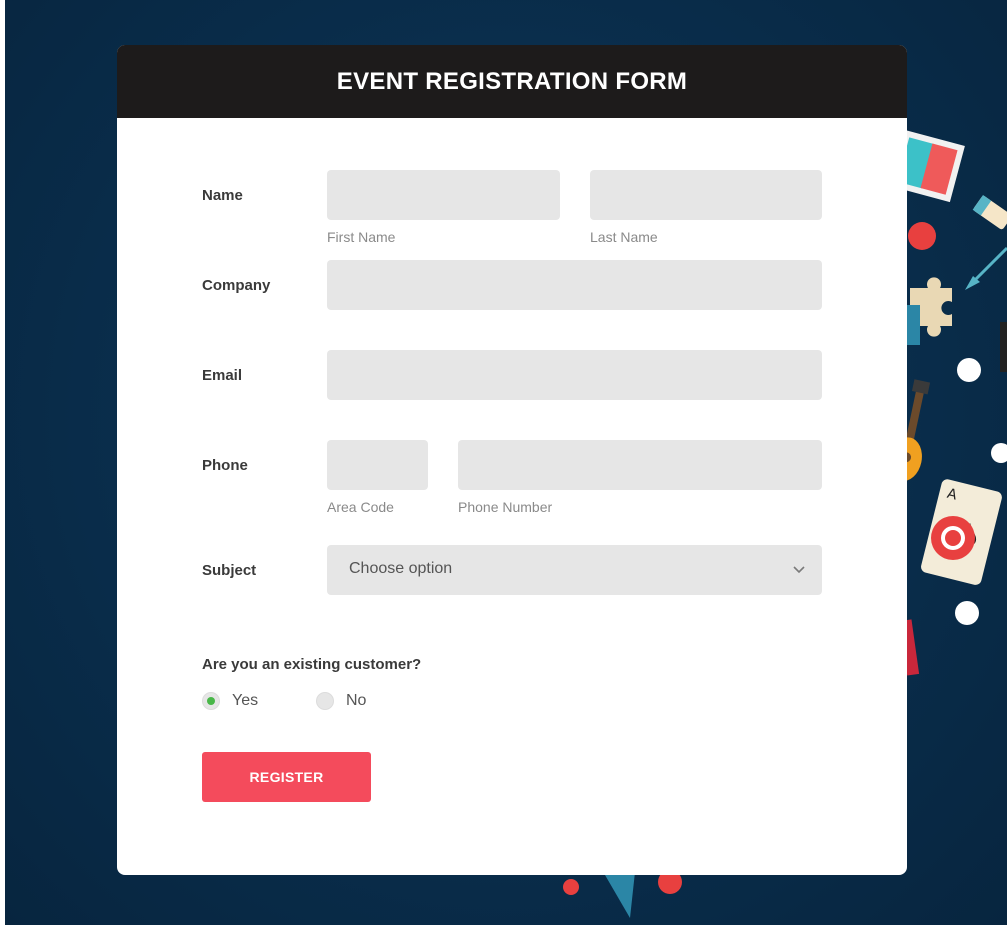 The width and height of the screenshot is (1007, 925). Describe the element at coordinates (245, 701) in the screenshot. I see `radio-yes-label: Yes` at that location.